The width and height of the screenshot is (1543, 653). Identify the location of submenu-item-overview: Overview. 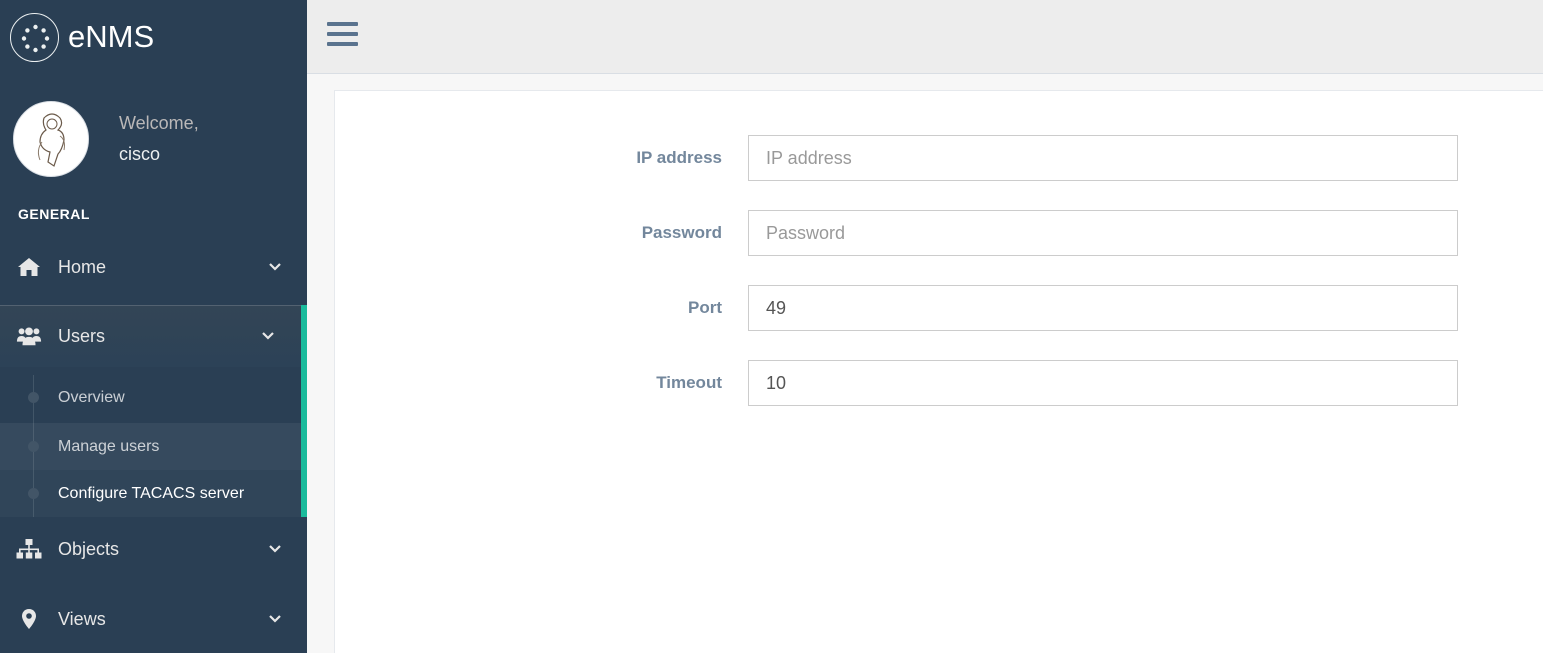
(150, 397).